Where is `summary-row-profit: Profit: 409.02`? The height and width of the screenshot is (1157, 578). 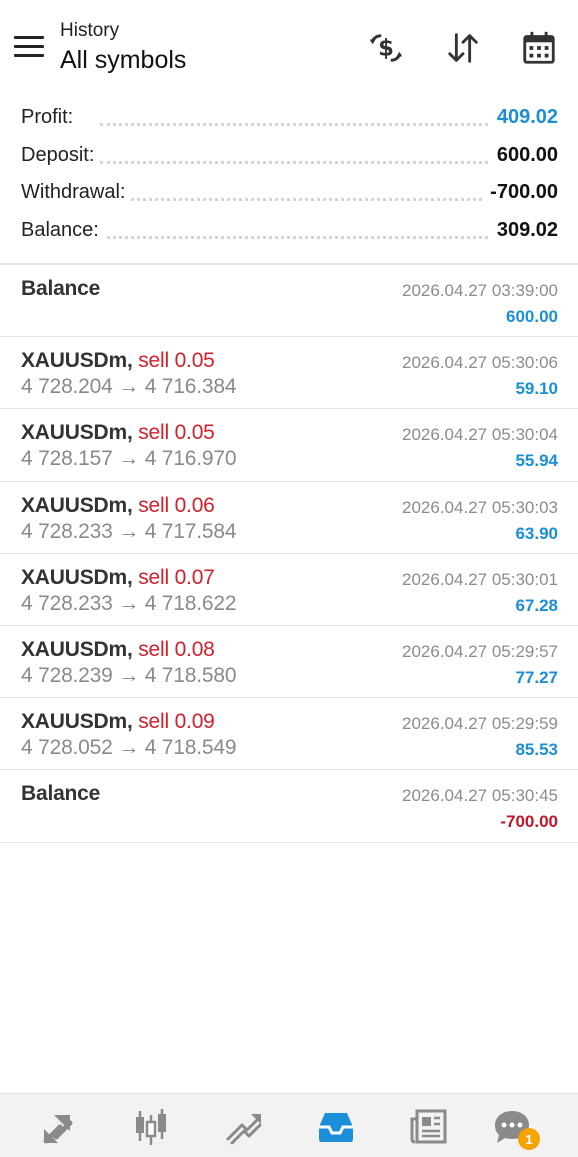
summary-row-profit: Profit: 409.02 is located at coordinates (289, 119).